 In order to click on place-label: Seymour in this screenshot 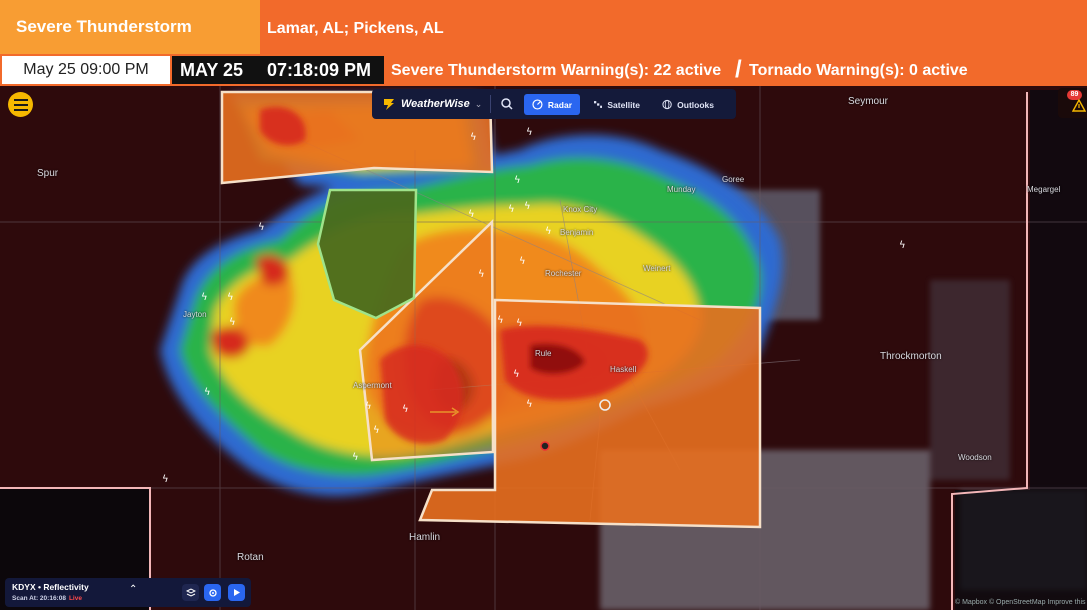, I will do `click(868, 101)`.